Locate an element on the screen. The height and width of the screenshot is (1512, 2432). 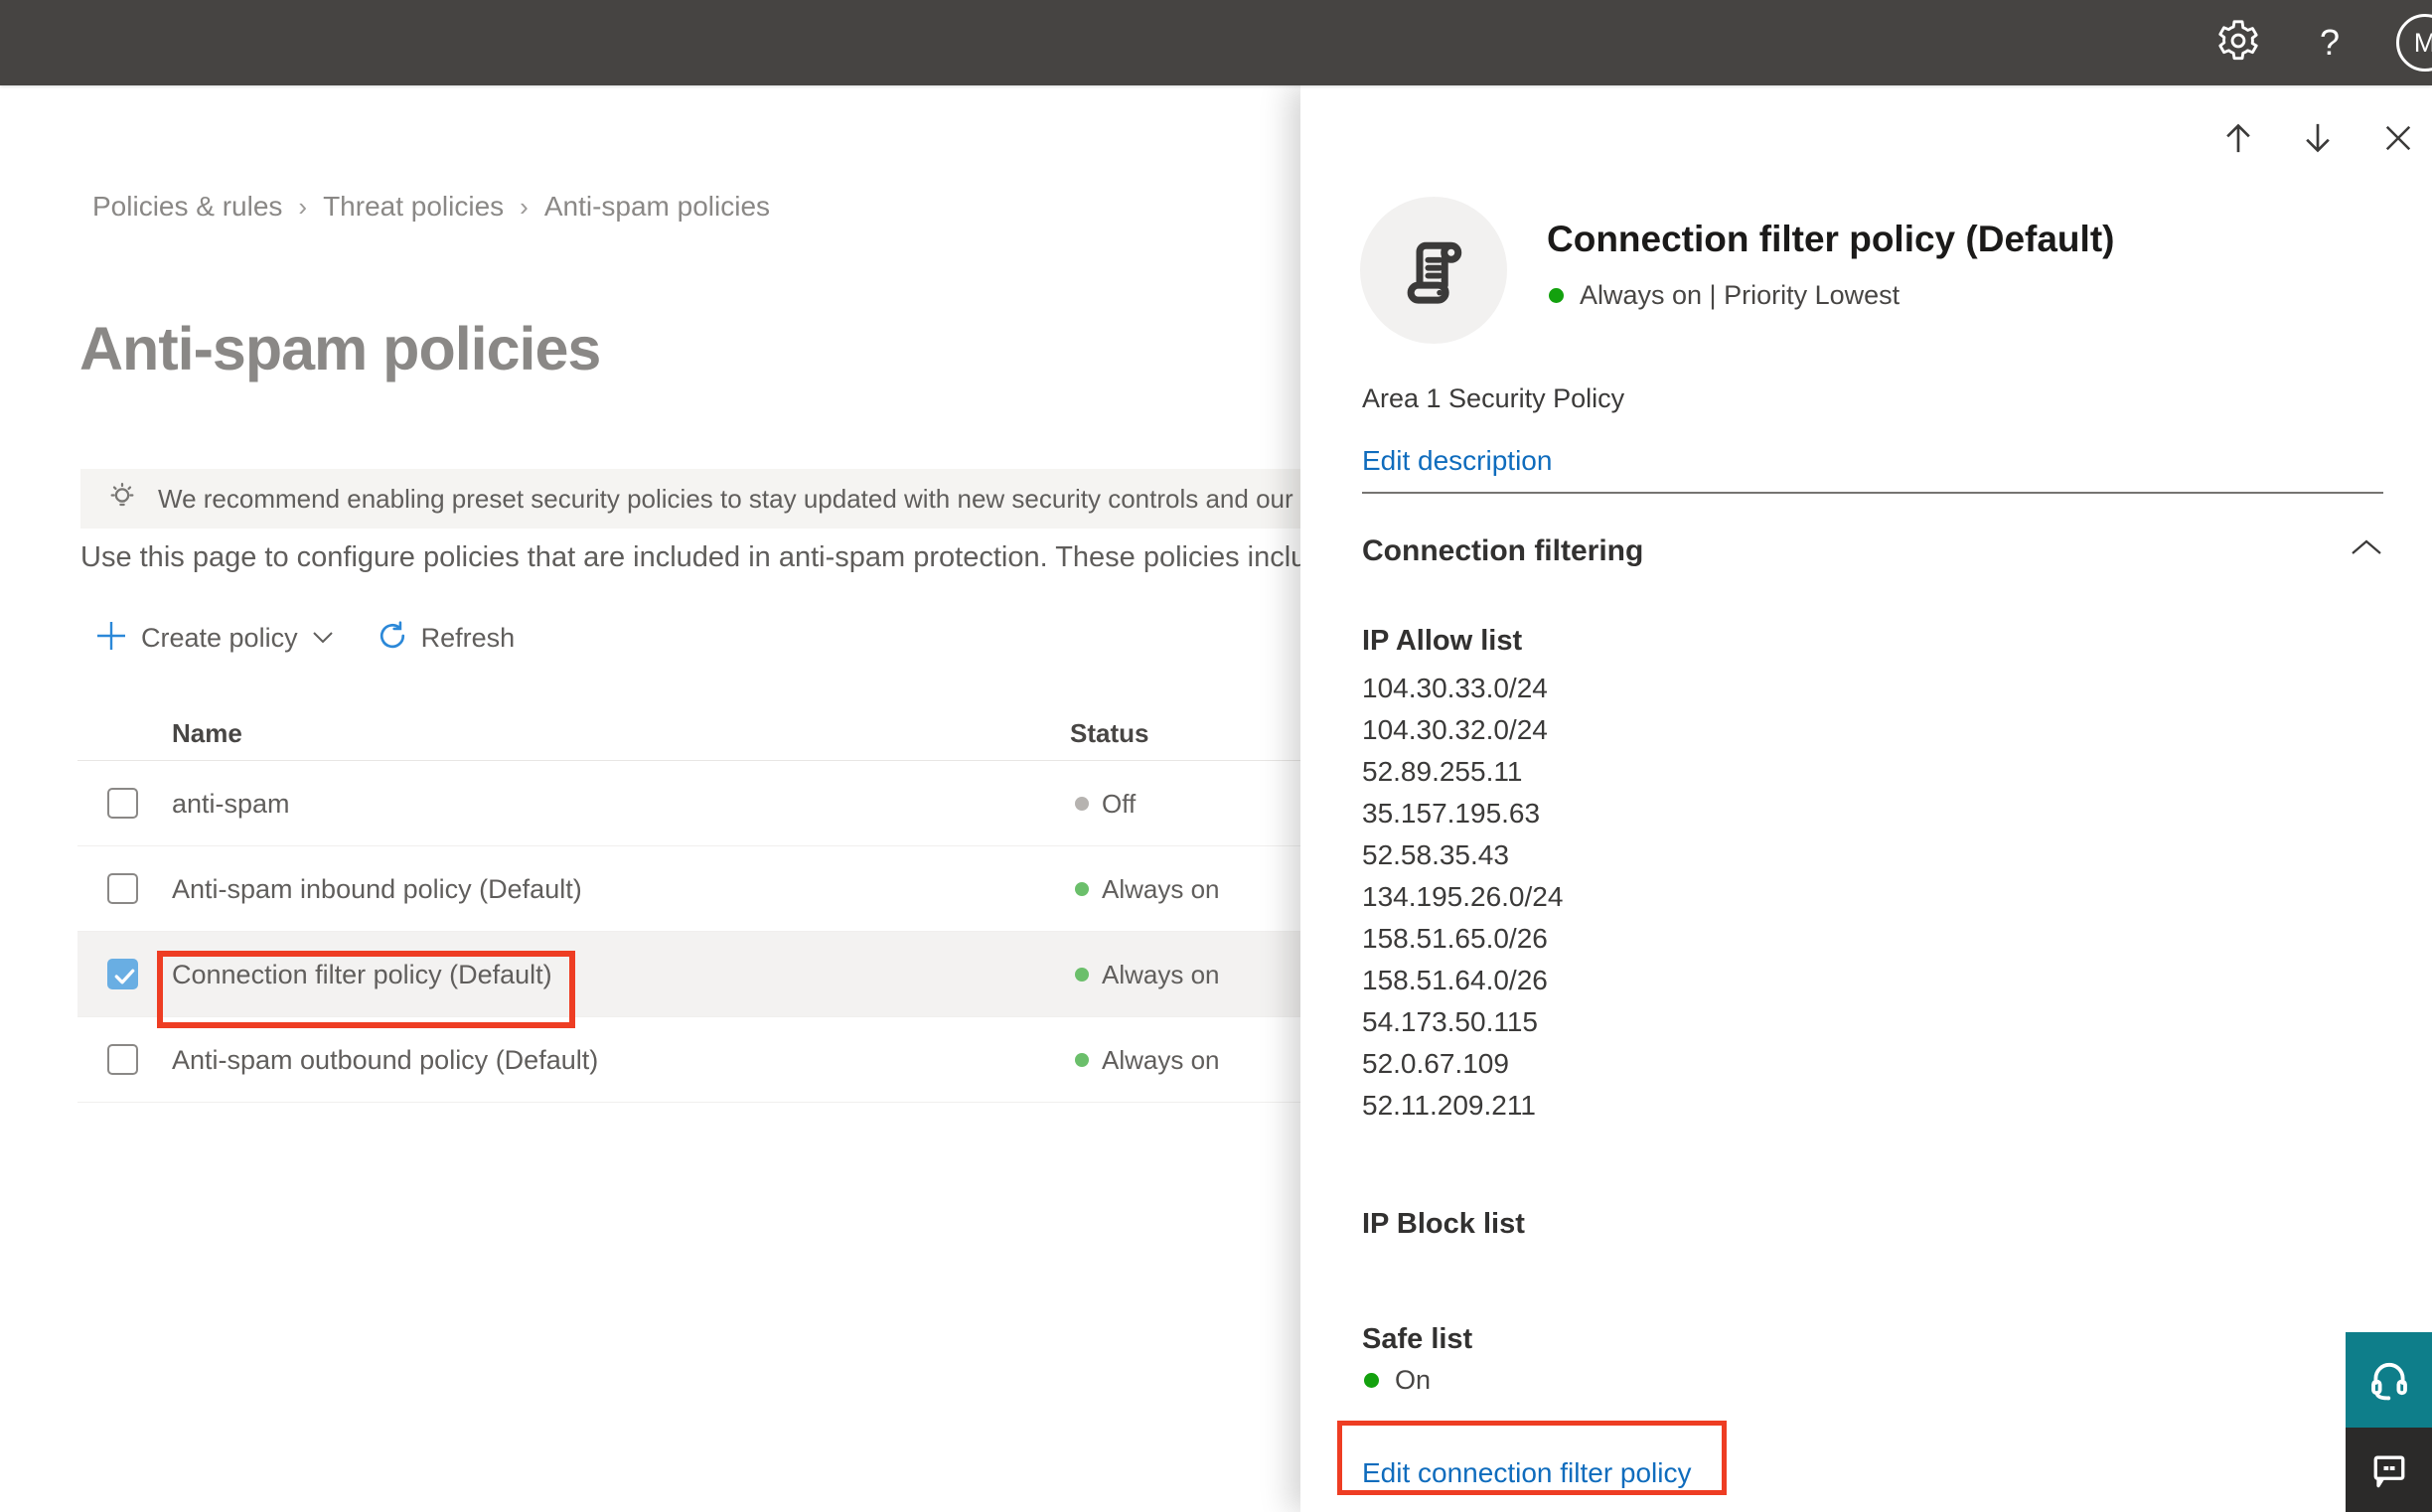
ip-allow-list-title: IP Allow list is located at coordinates (1442, 641).